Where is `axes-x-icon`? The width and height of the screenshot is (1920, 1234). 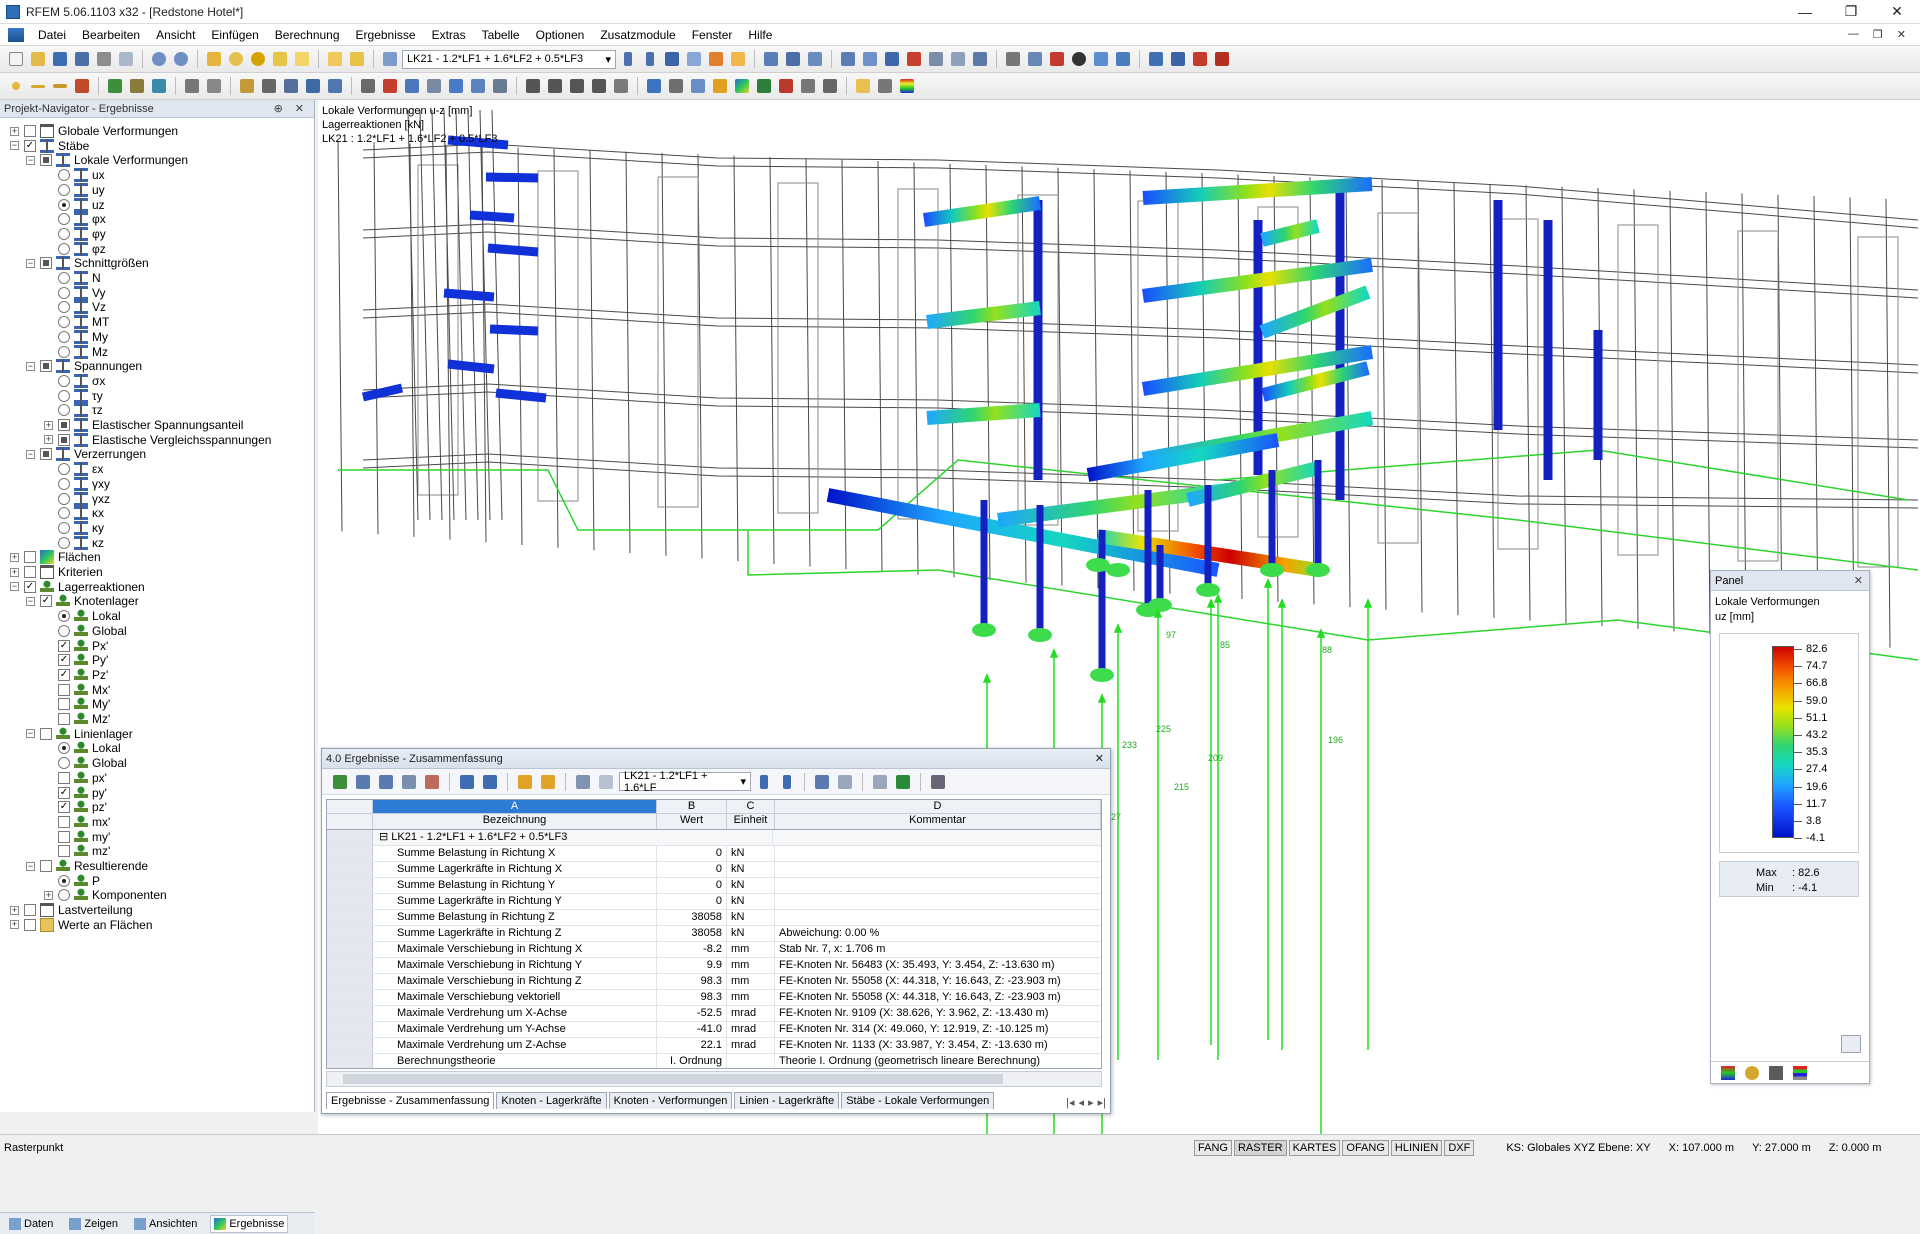 axes-x-icon is located at coordinates (533, 86).